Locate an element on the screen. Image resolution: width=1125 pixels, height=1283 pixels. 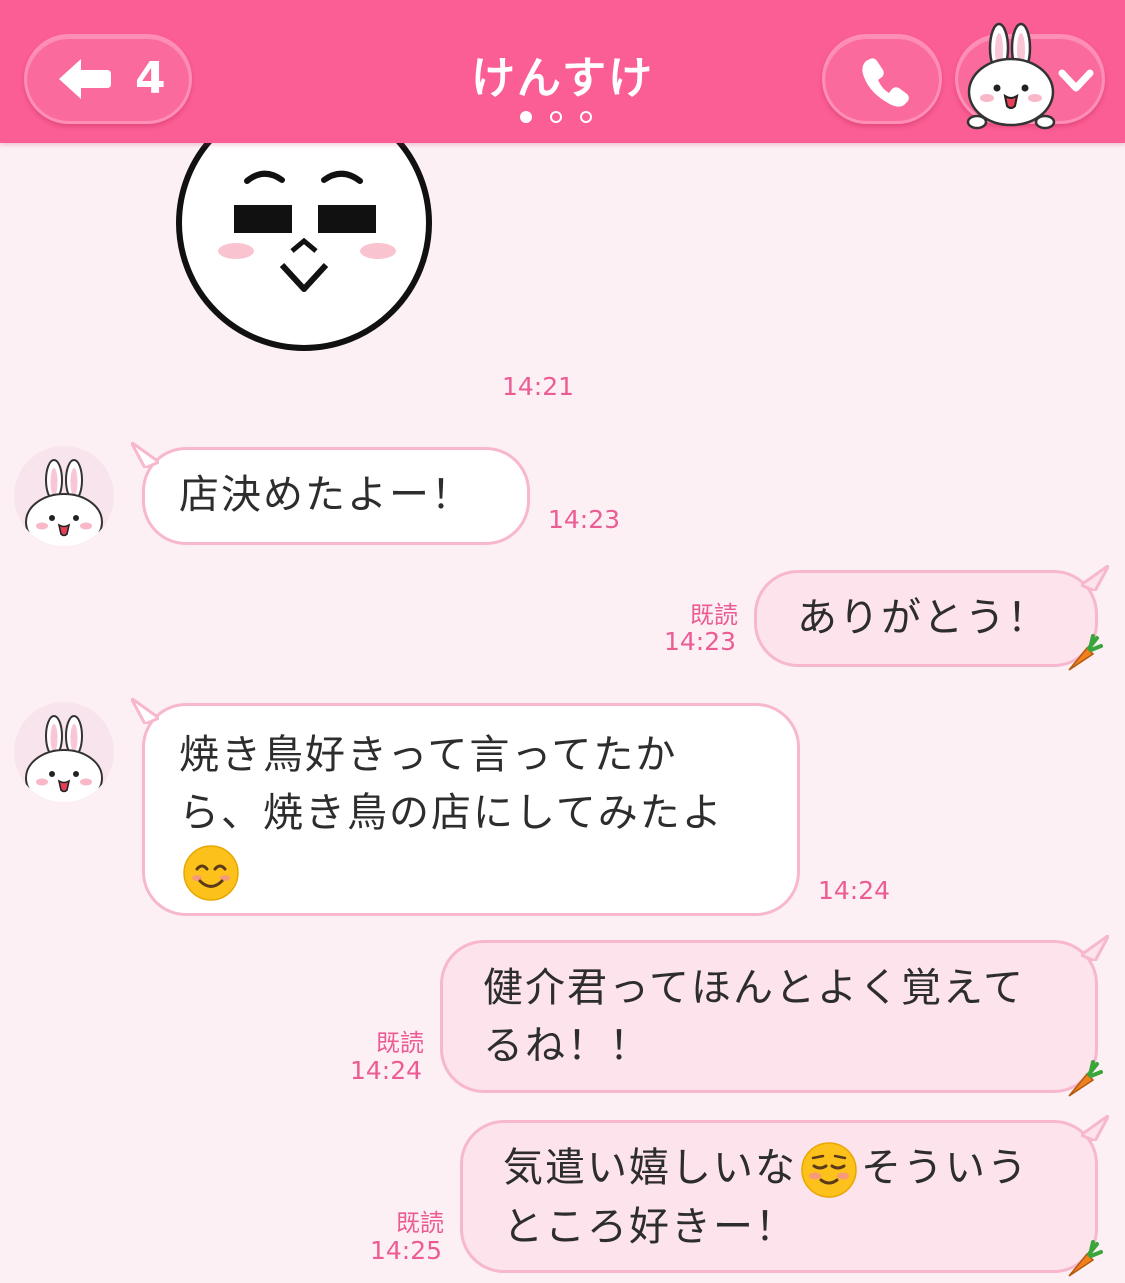
message-text-line: 健介君ってほんとよく覚えて is located at coordinates (754, 988).